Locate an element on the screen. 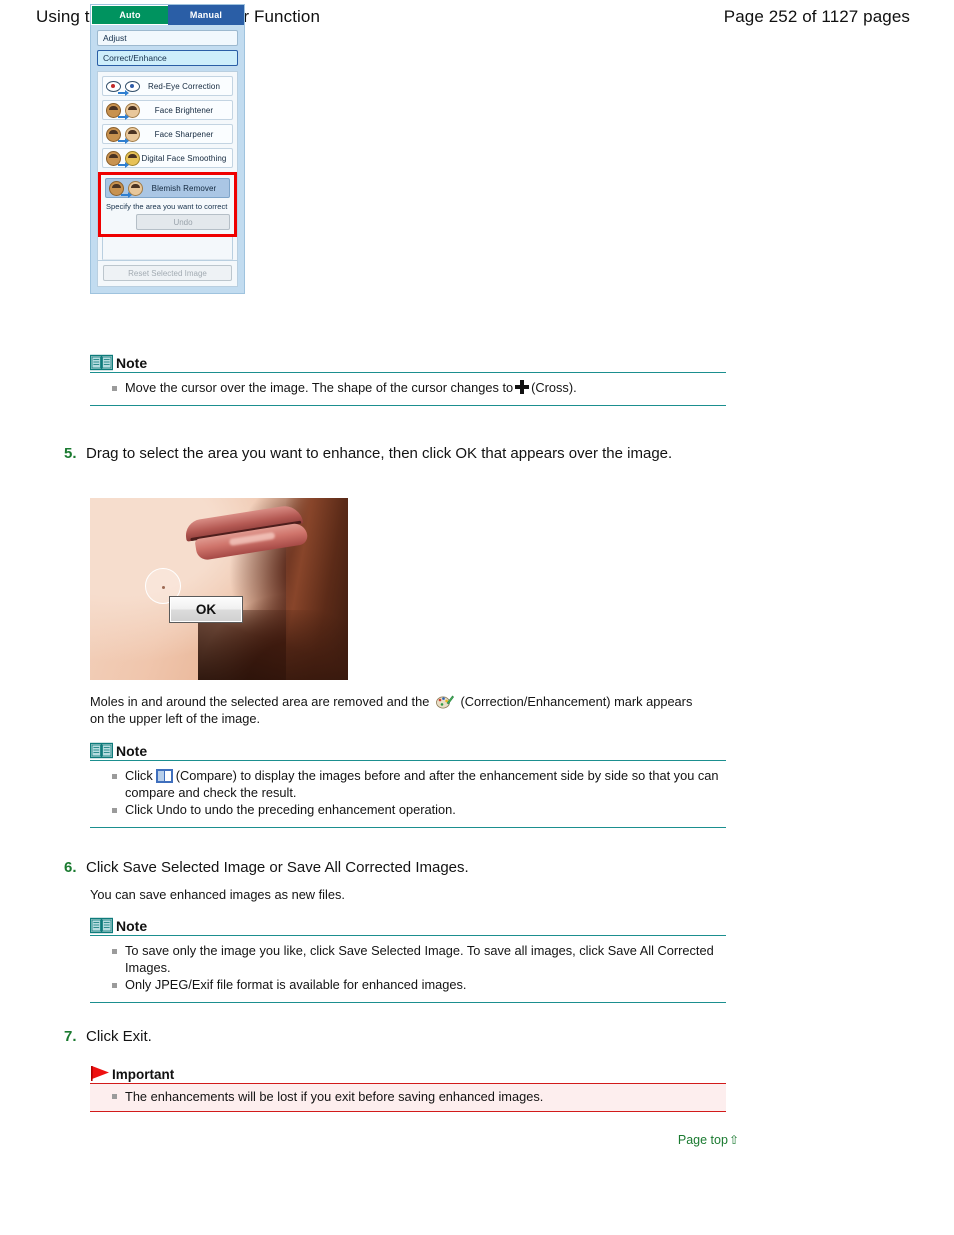 The width and height of the screenshot is (954, 1235). undo-button-label: Undo is located at coordinates (183, 222).